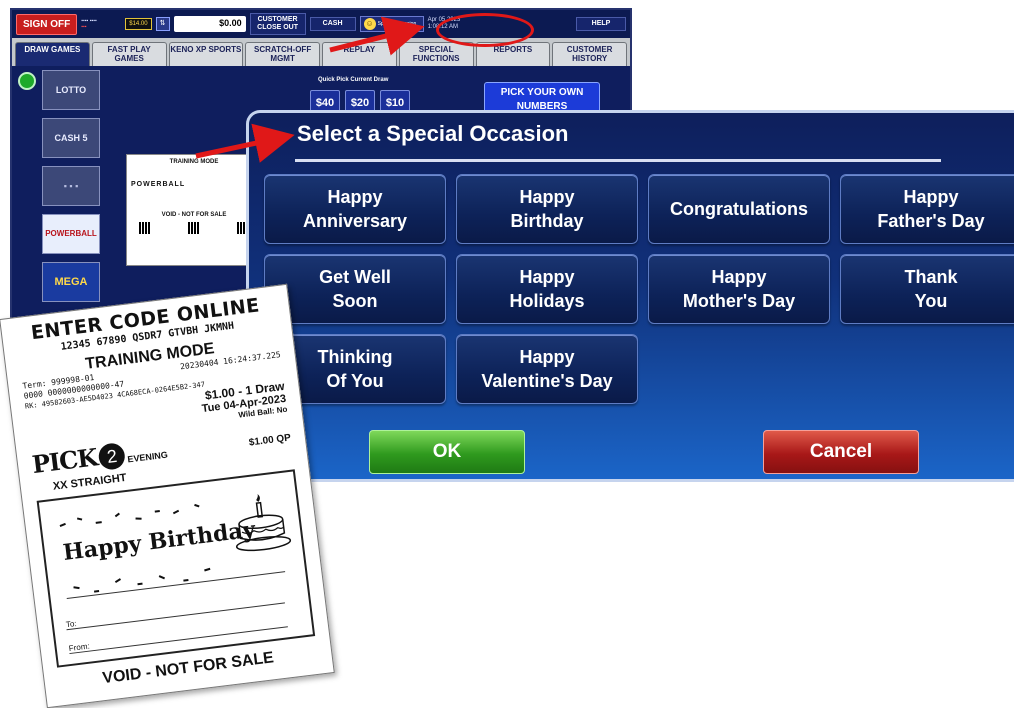 This screenshot has height=708, width=1014. Describe the element at coordinates (194, 162) in the screenshot. I see `ticket-preview-title: TRAINING MODE` at that location.